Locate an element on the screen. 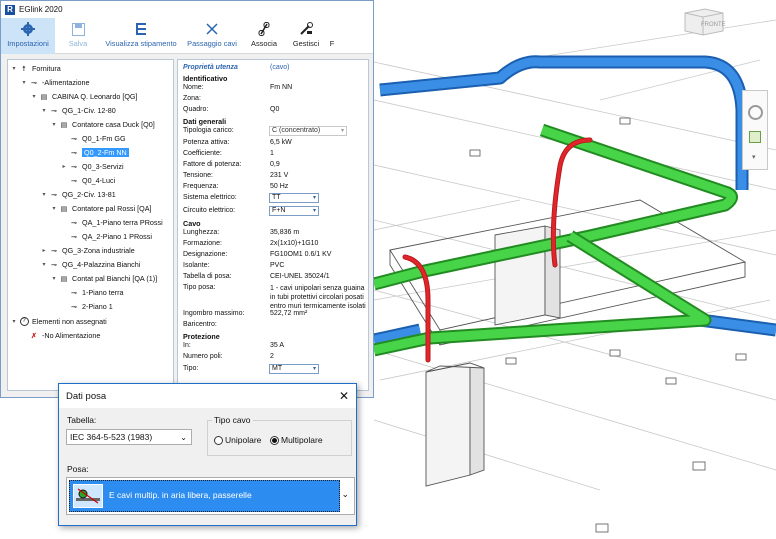 The height and width of the screenshot is (539, 776). more-button: F is located at coordinates (332, 36).